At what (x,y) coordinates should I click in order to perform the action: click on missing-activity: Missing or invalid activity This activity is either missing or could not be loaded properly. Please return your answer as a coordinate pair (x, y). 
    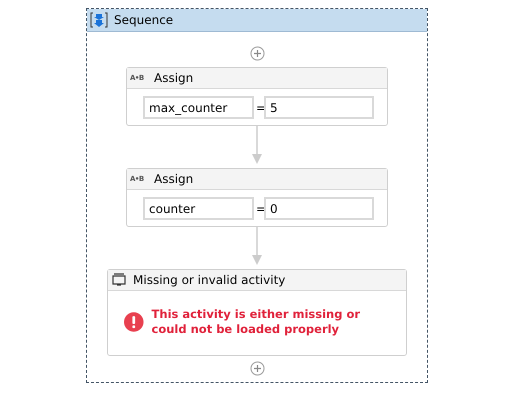
    Looking at the image, I should click on (257, 312).